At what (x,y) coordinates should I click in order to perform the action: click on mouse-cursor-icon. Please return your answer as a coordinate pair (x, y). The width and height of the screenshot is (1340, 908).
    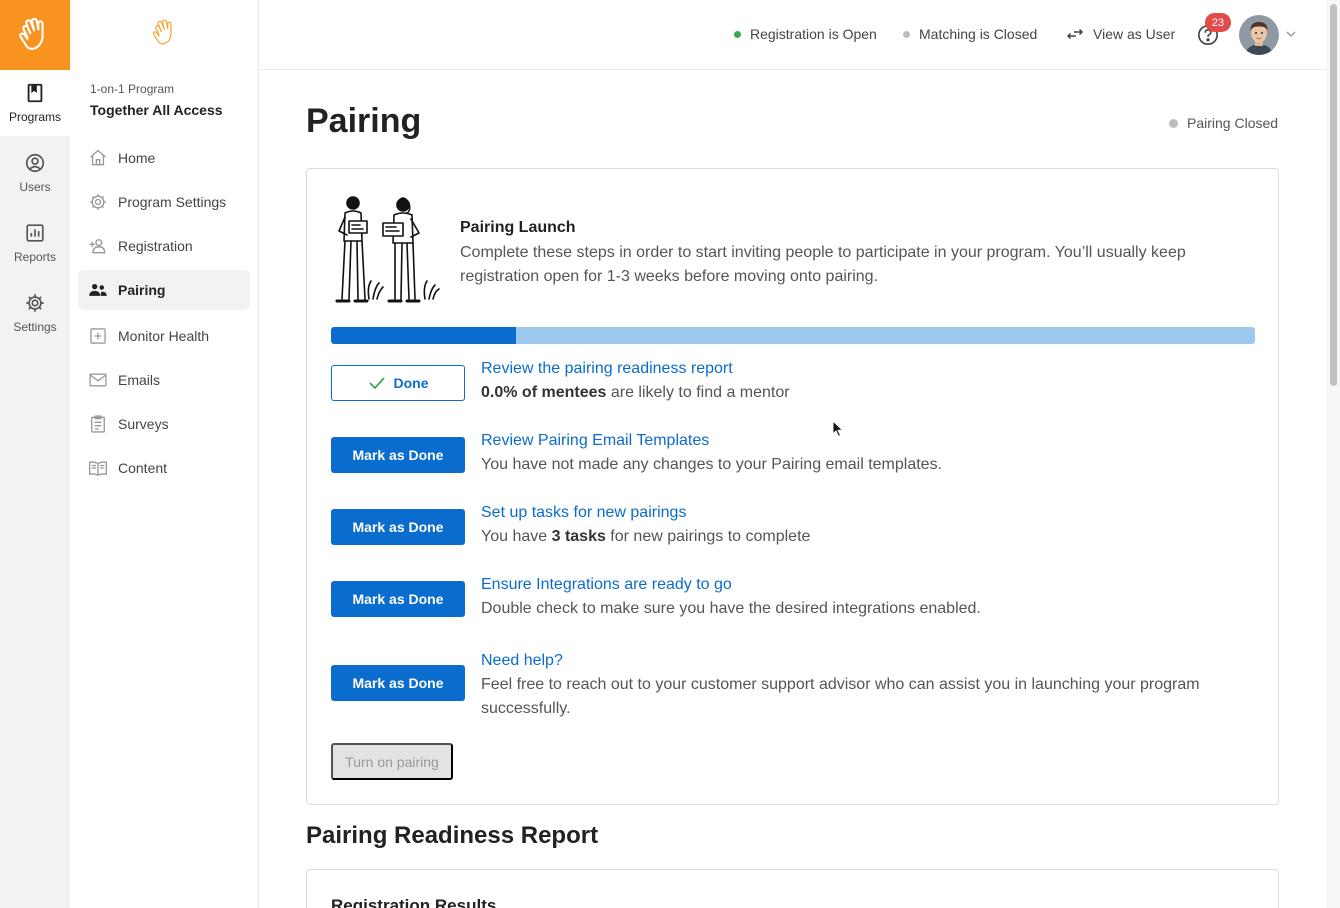
    Looking at the image, I should click on (838, 429).